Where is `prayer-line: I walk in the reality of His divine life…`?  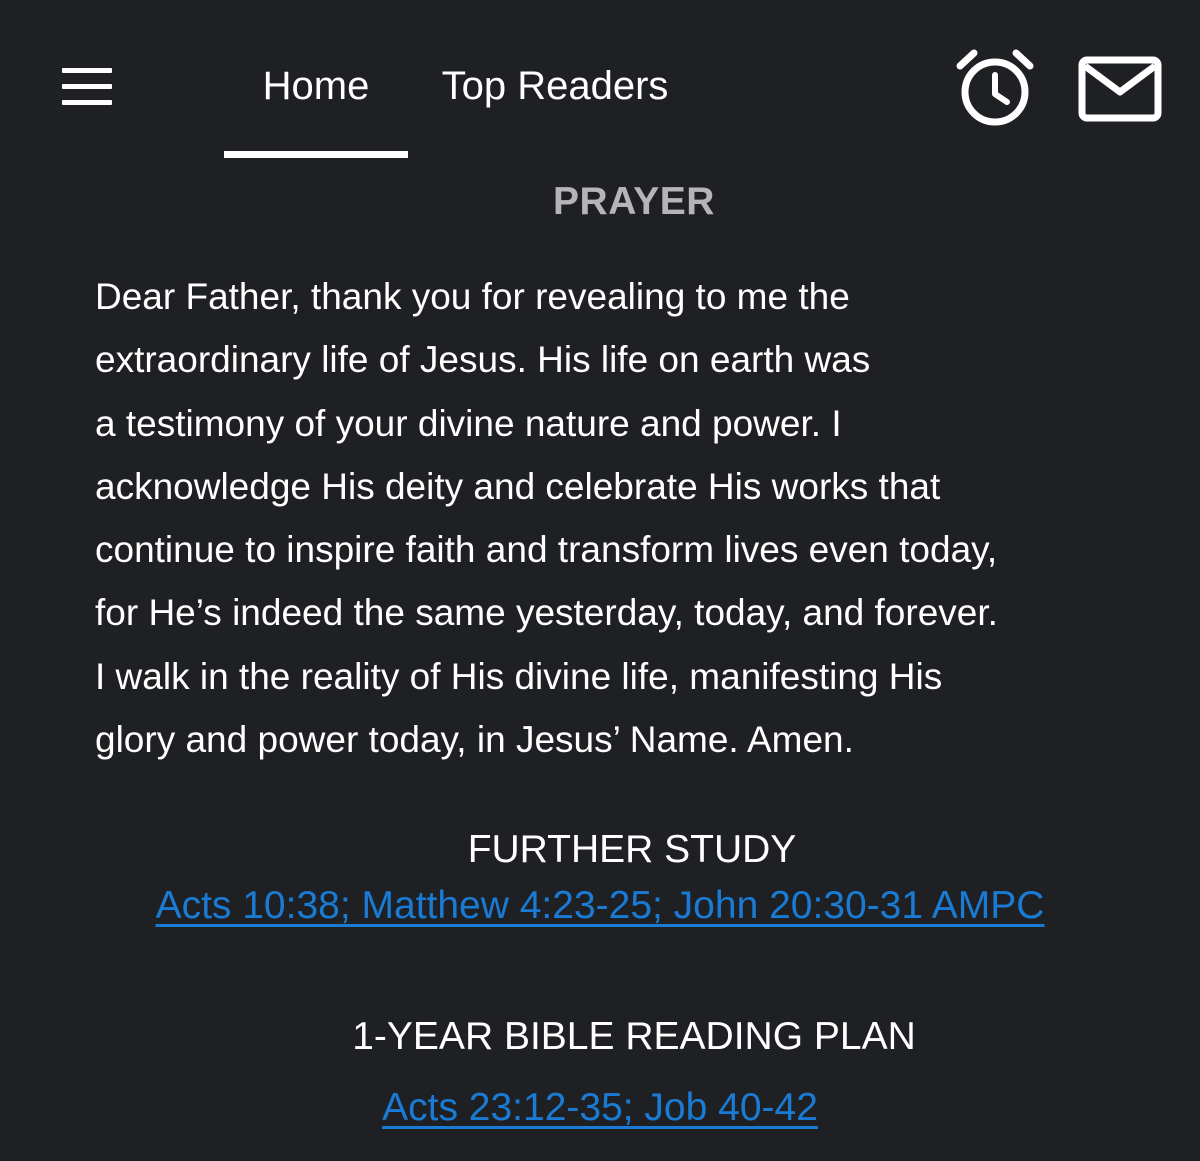 prayer-line: I walk in the reality of His divine life… is located at coordinates (519, 676).